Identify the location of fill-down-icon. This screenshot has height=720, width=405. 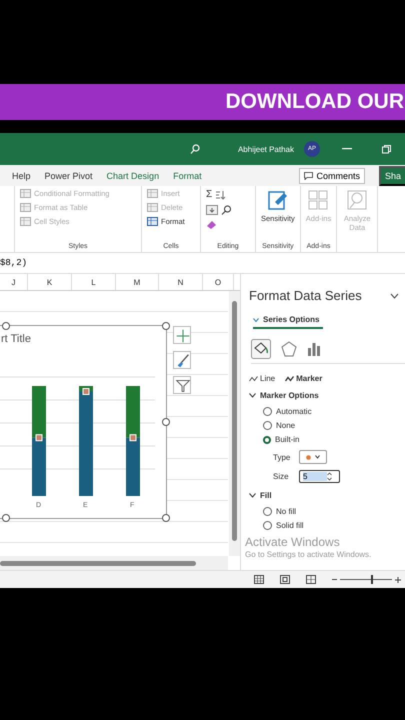
(212, 210).